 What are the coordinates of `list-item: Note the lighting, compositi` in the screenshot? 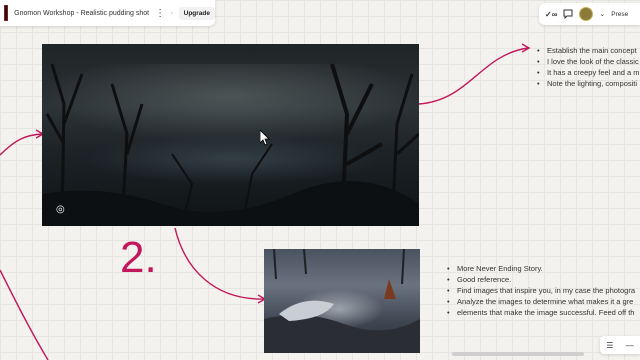 It's located at (588, 83).